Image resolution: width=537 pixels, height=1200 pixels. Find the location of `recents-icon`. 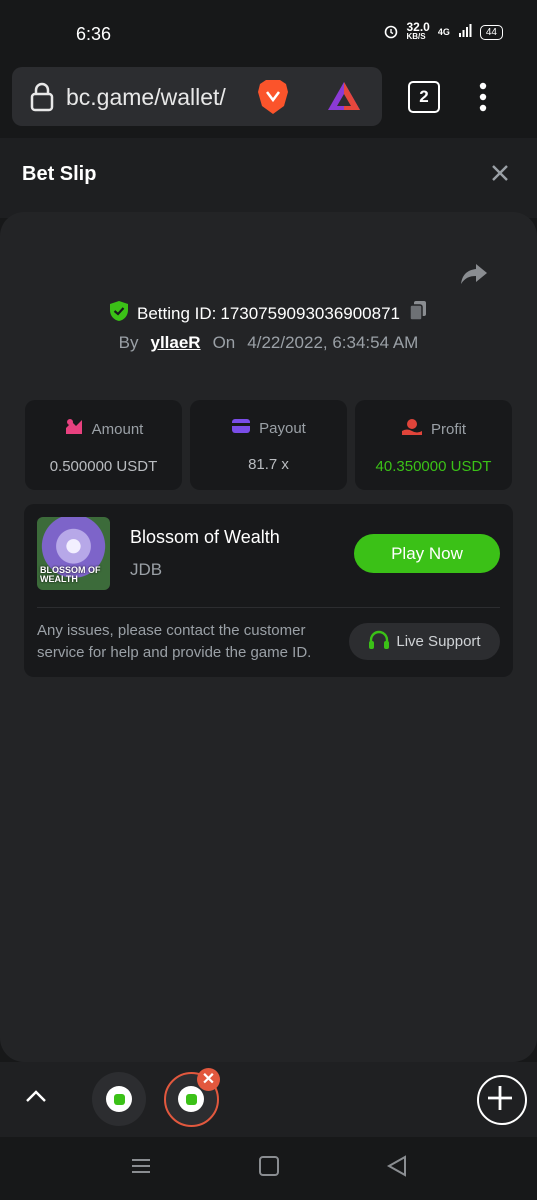

recents-icon is located at coordinates (141, 1169).